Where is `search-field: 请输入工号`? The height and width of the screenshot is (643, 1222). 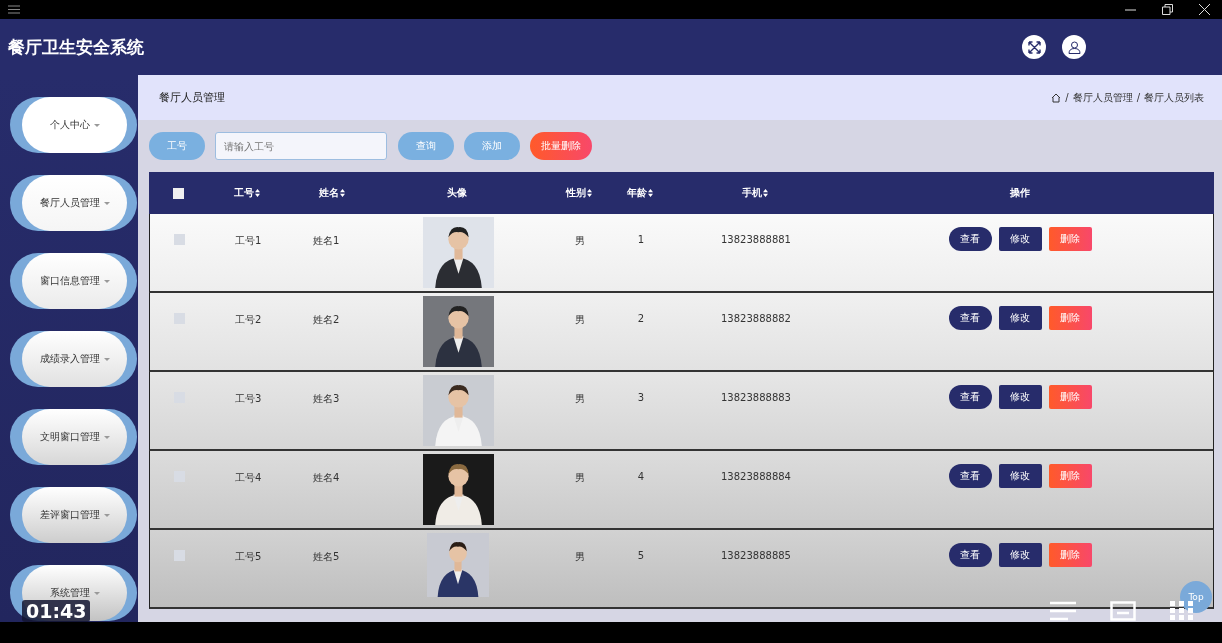
search-field: 请输入工号 is located at coordinates (301, 146).